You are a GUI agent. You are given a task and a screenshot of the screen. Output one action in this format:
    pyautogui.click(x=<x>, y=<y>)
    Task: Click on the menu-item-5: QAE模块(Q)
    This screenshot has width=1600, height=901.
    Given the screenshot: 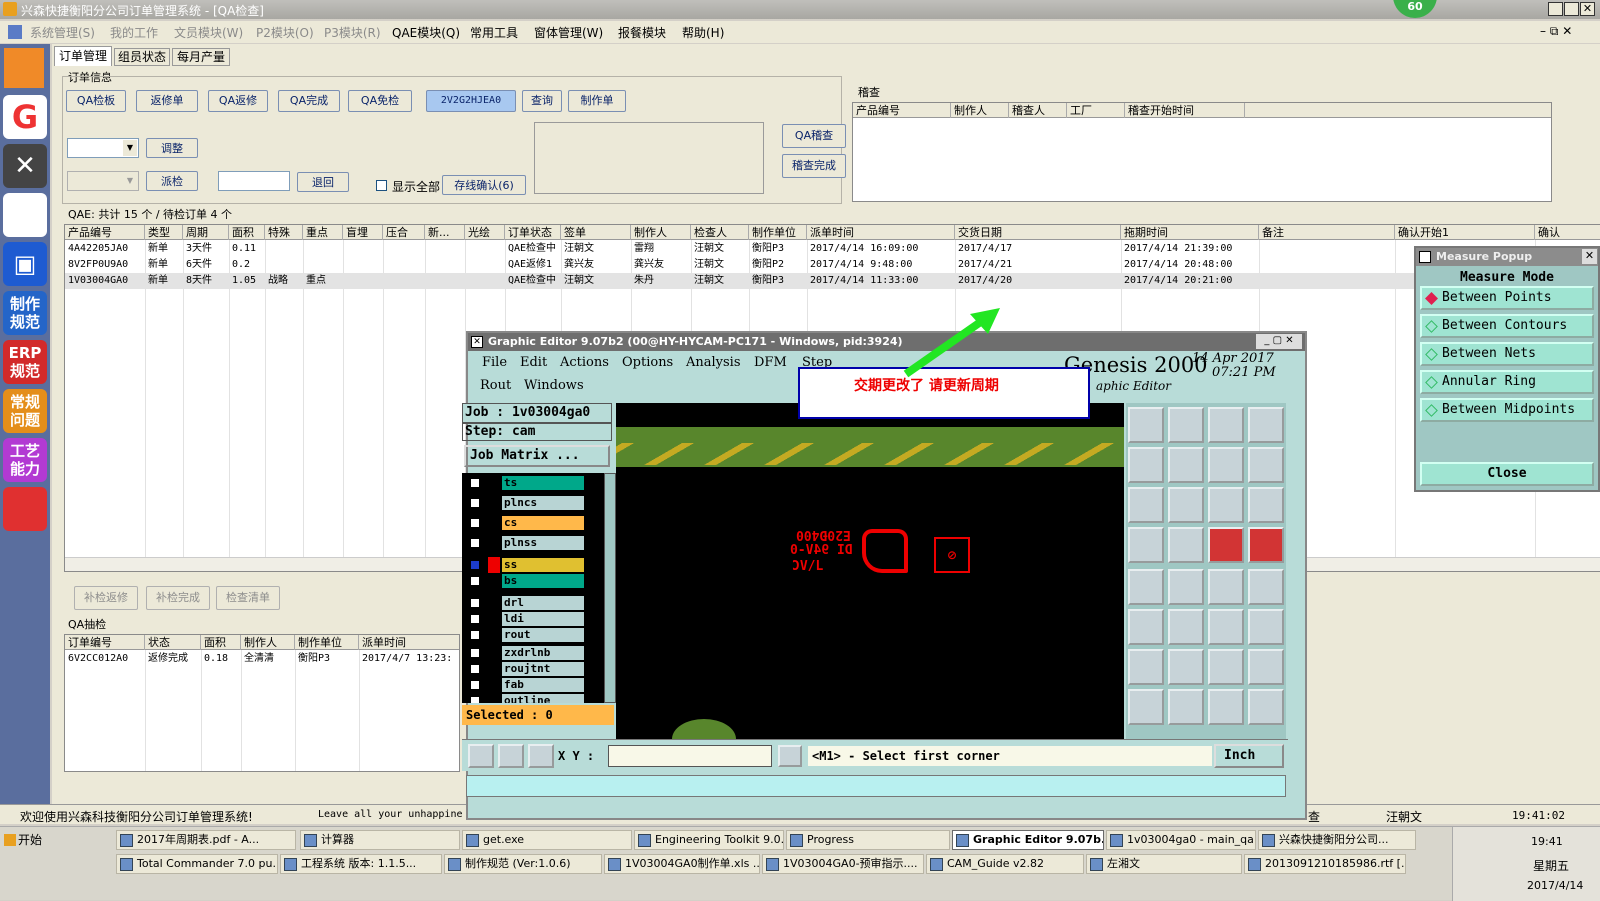 What is the action you would take?
    pyautogui.click(x=426, y=32)
    